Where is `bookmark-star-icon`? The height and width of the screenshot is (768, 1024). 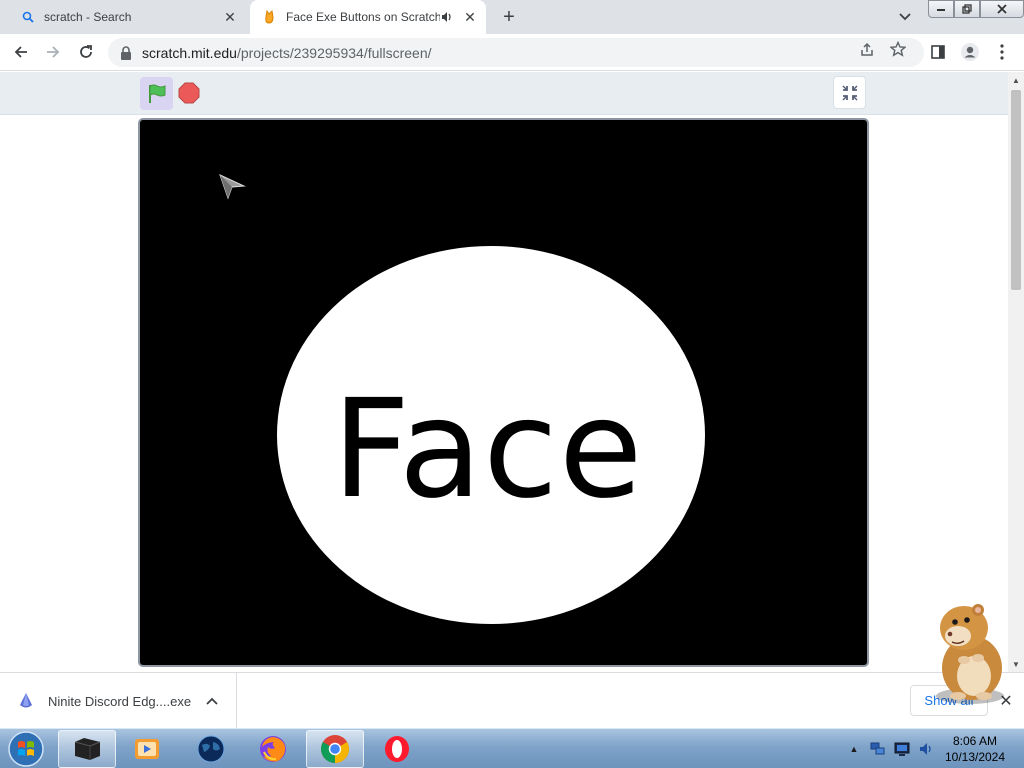 bookmark-star-icon is located at coordinates (898, 49).